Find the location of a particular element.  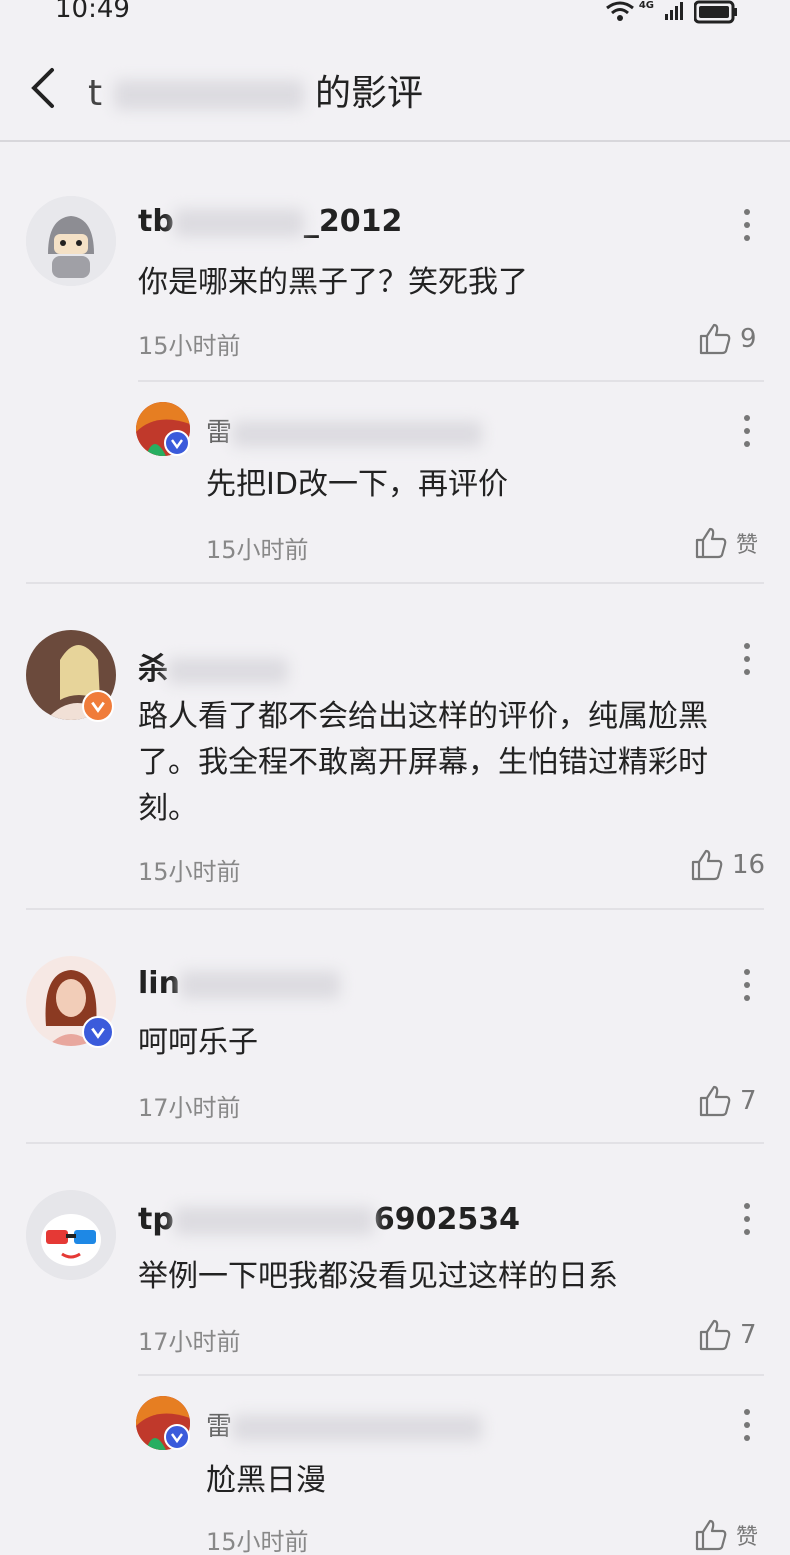

title-prefix: t is located at coordinates (95, 93).